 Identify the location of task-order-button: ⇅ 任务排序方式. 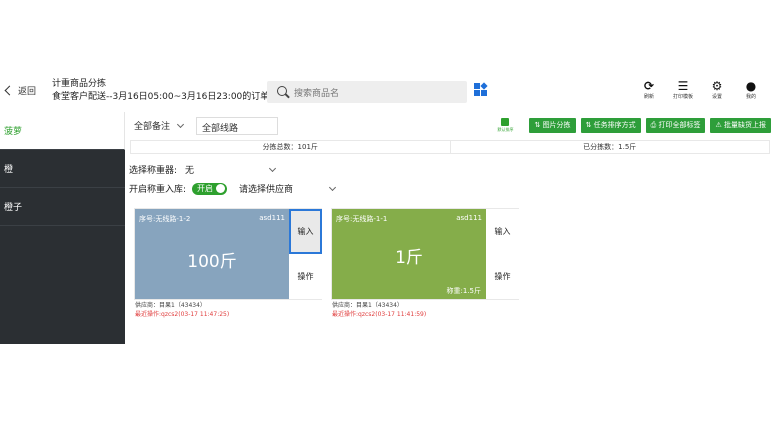
(610, 125).